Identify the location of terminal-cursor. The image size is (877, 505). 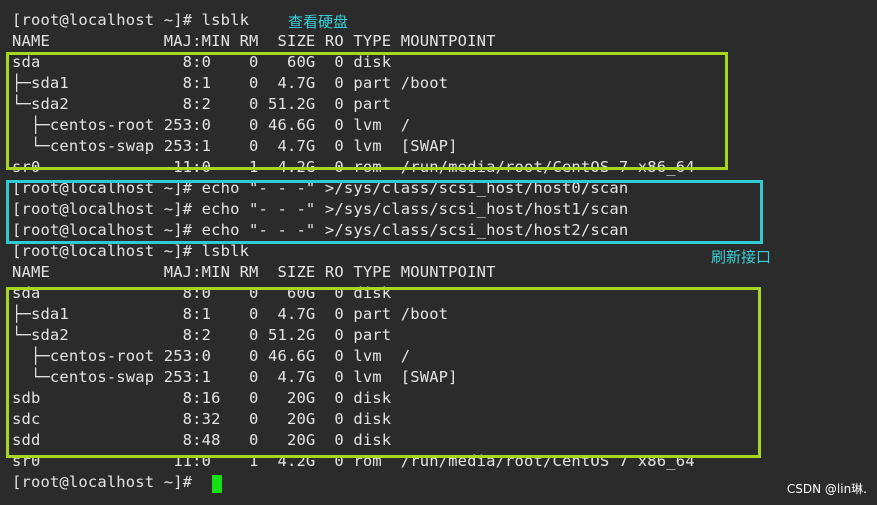
(217, 484).